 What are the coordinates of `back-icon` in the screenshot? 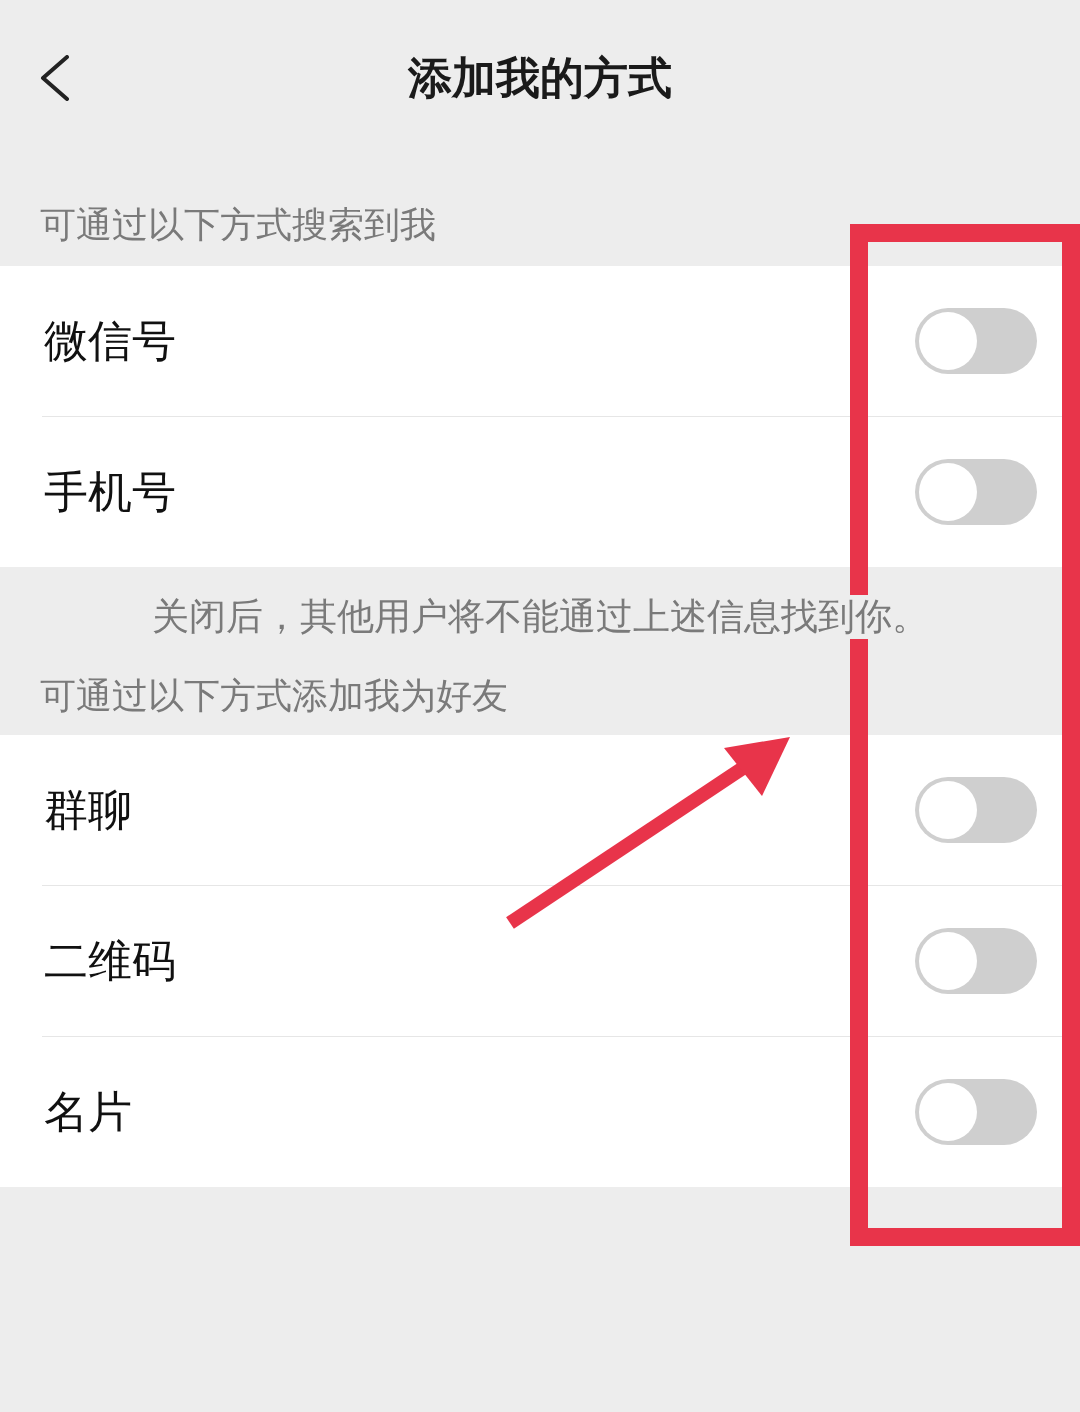 It's located at (55, 78).